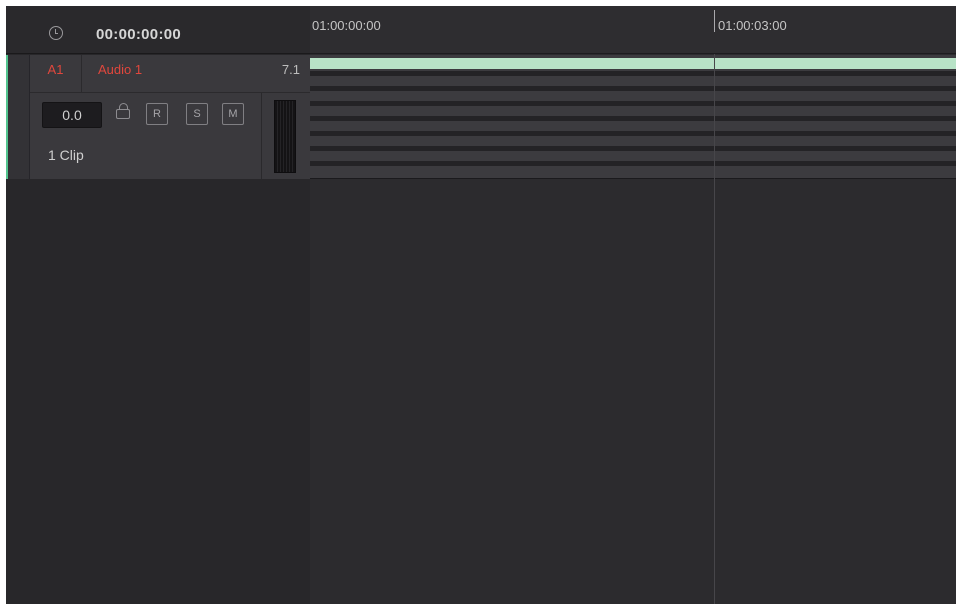 Image resolution: width=956 pixels, height=604 pixels. Describe the element at coordinates (346, 25) in the screenshot. I see `ruler-label-start: 01:00:00:00` at that location.